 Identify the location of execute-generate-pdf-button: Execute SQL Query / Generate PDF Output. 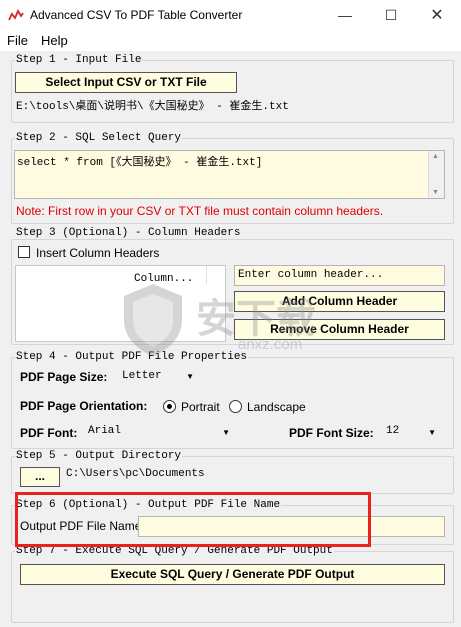
(232, 574).